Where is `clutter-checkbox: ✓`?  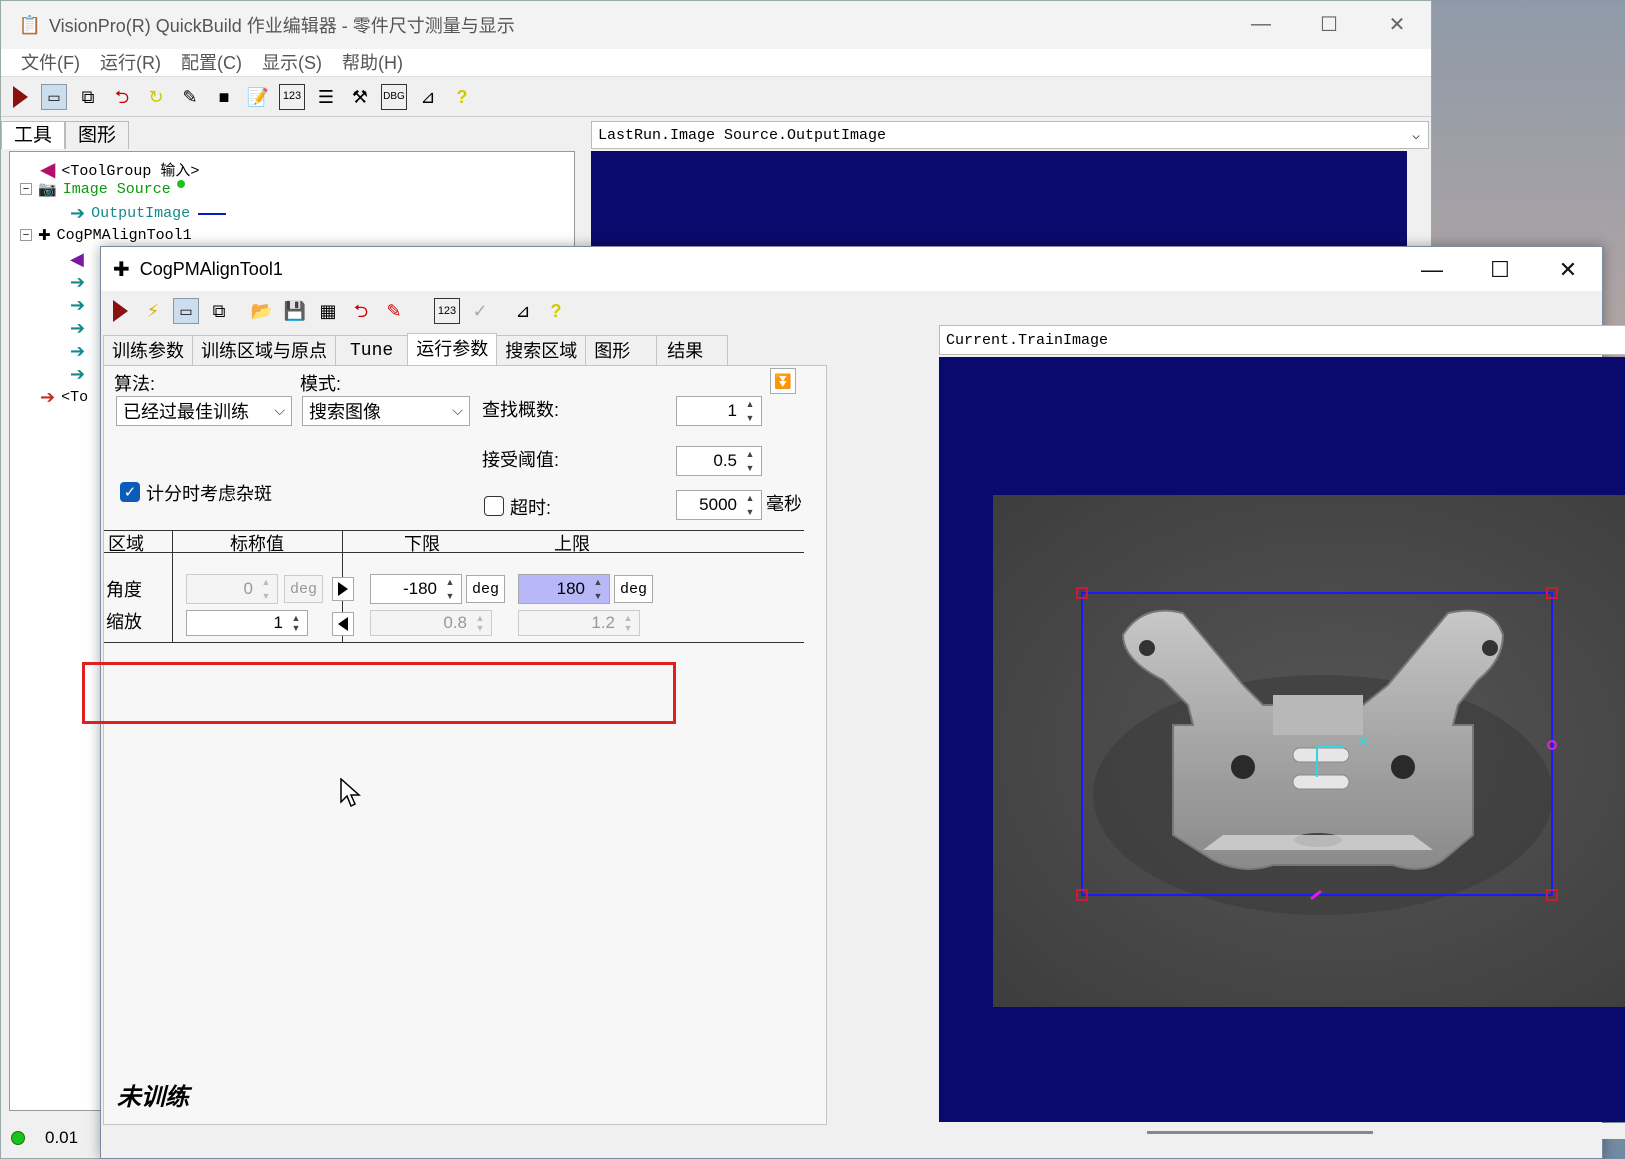 clutter-checkbox: ✓ is located at coordinates (130, 492).